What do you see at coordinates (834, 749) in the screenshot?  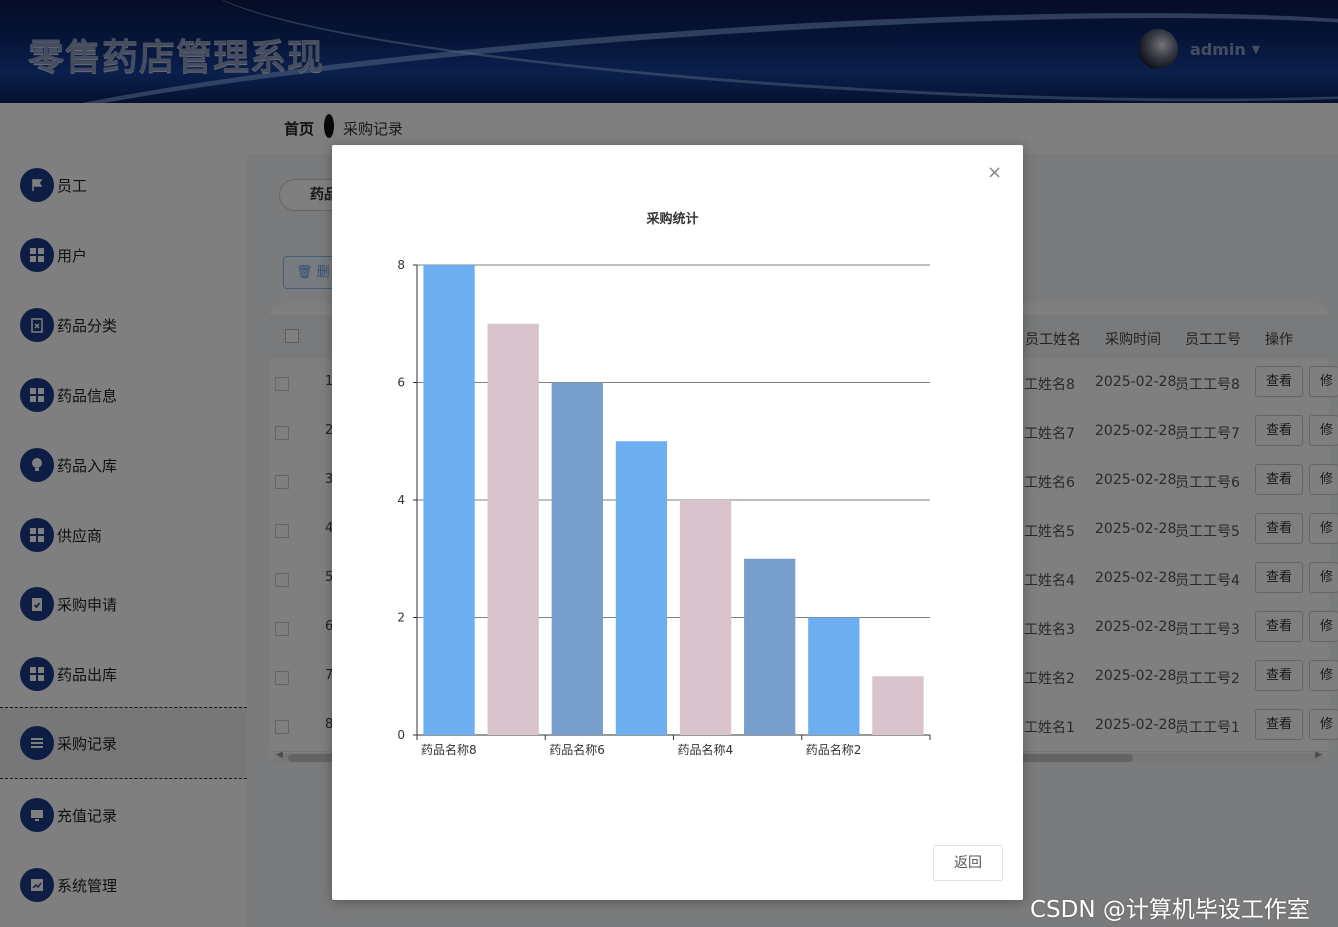 I see `x-tick-label: 药品名称2` at bounding box center [834, 749].